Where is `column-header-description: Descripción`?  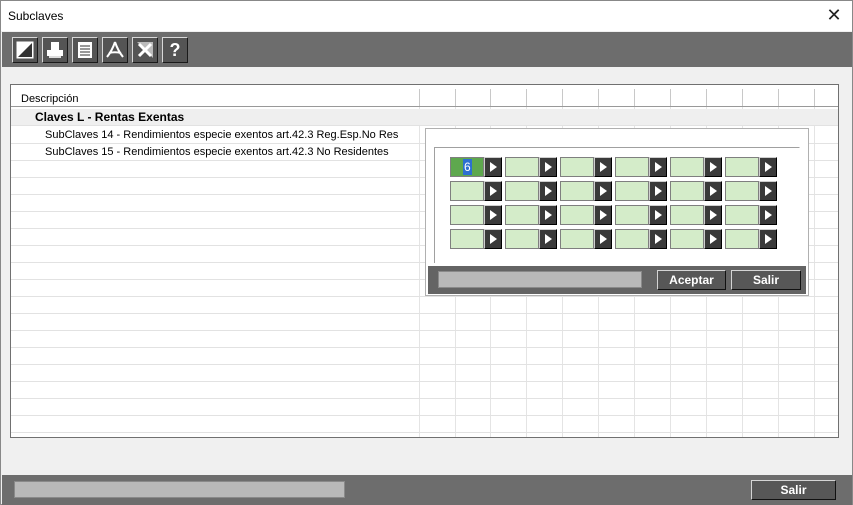
column-header-description: Descripción is located at coordinates (49, 99).